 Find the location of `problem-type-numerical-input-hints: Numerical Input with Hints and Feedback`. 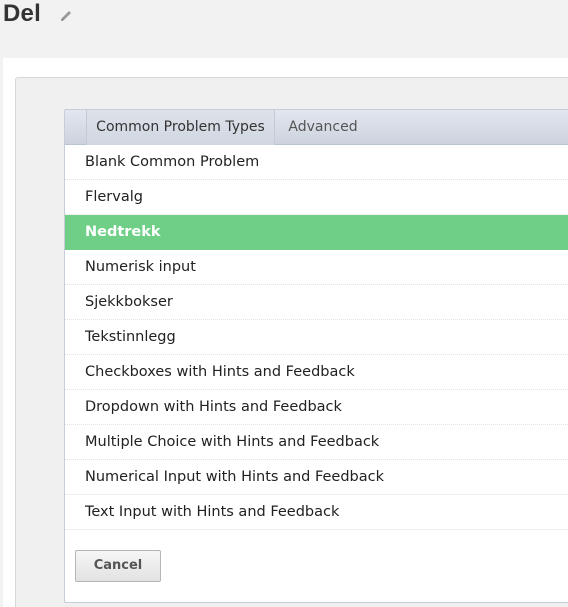

problem-type-numerical-input-hints: Numerical Input with Hints and Feedback is located at coordinates (316, 477).